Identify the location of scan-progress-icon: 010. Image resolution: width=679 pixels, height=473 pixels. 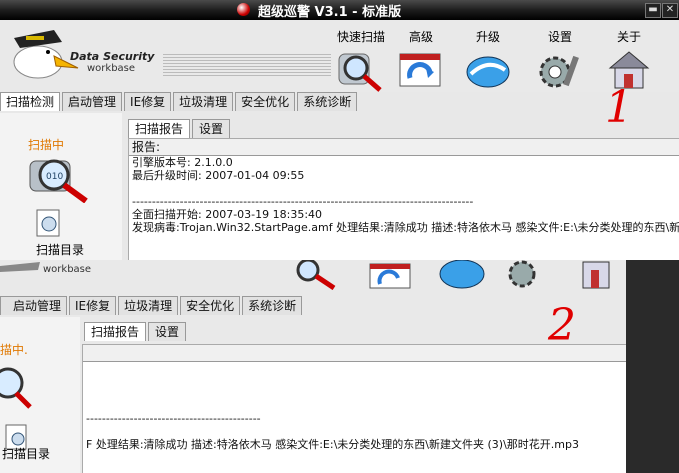
(58, 181).